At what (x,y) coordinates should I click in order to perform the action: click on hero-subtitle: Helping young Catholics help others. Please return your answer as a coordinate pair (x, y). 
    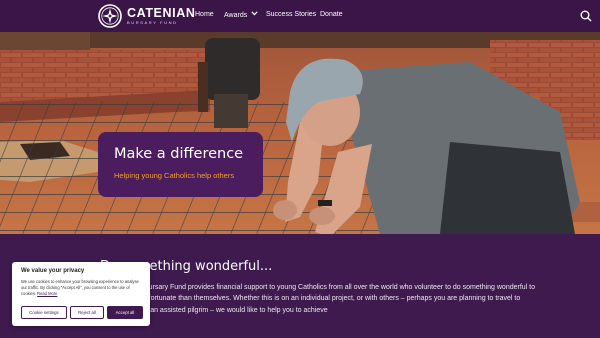
    Looking at the image, I should click on (174, 175).